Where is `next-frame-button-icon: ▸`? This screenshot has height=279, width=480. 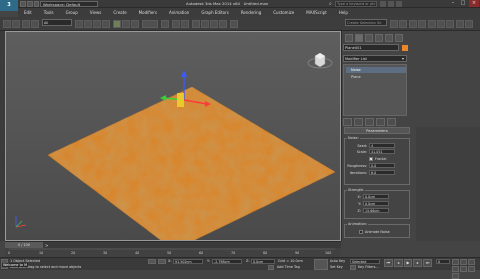 next-frame-button-icon: ▸ is located at coordinates (418, 263).